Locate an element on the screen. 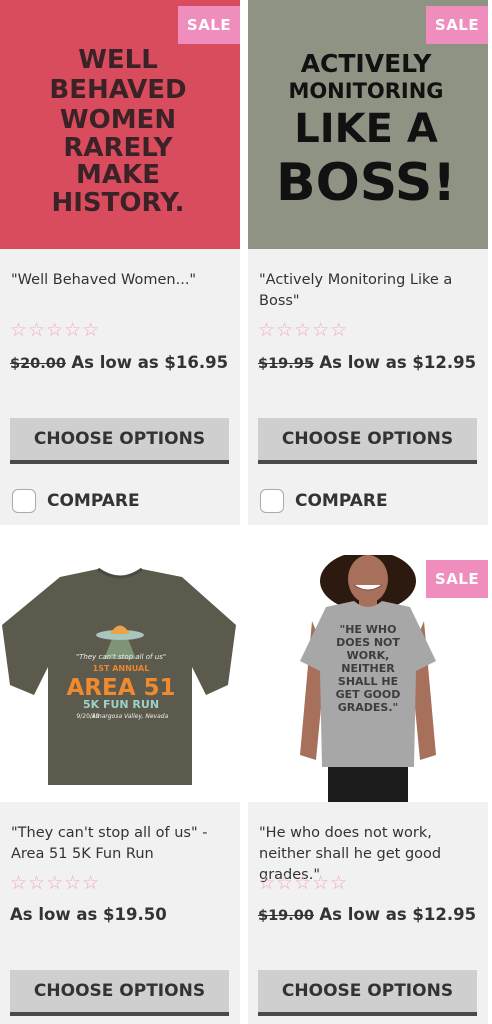 This screenshot has width=492, height=1024. svg-text: 1ST ANNUAL is located at coordinates (121, 668).